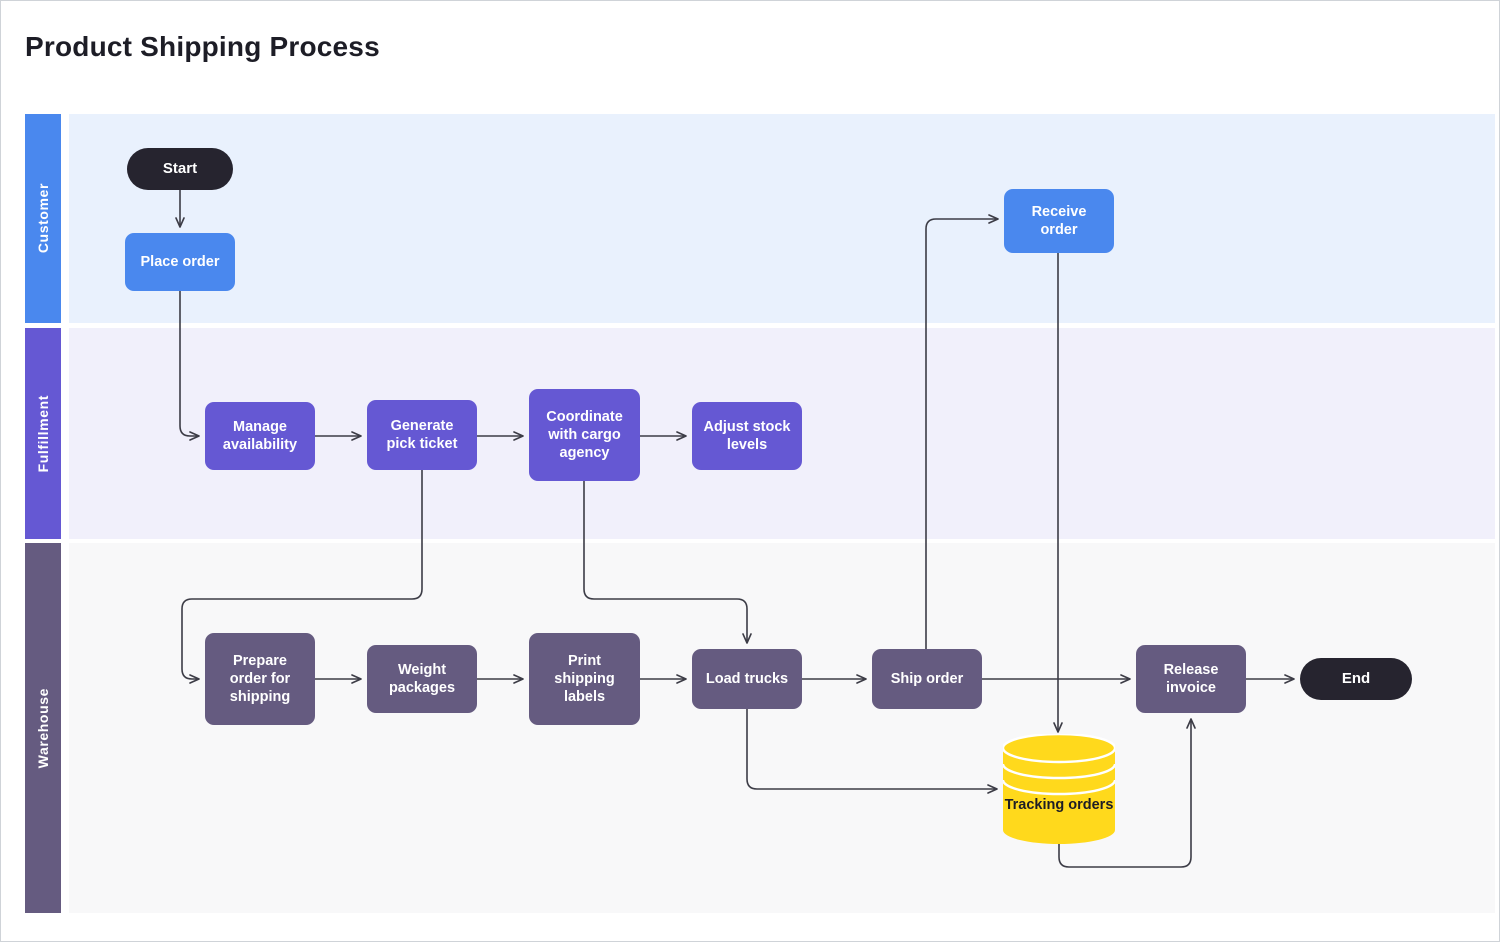 The height and width of the screenshot is (942, 1500). I want to click on node-release-invoice-label: Release invoice, so click(1191, 678).